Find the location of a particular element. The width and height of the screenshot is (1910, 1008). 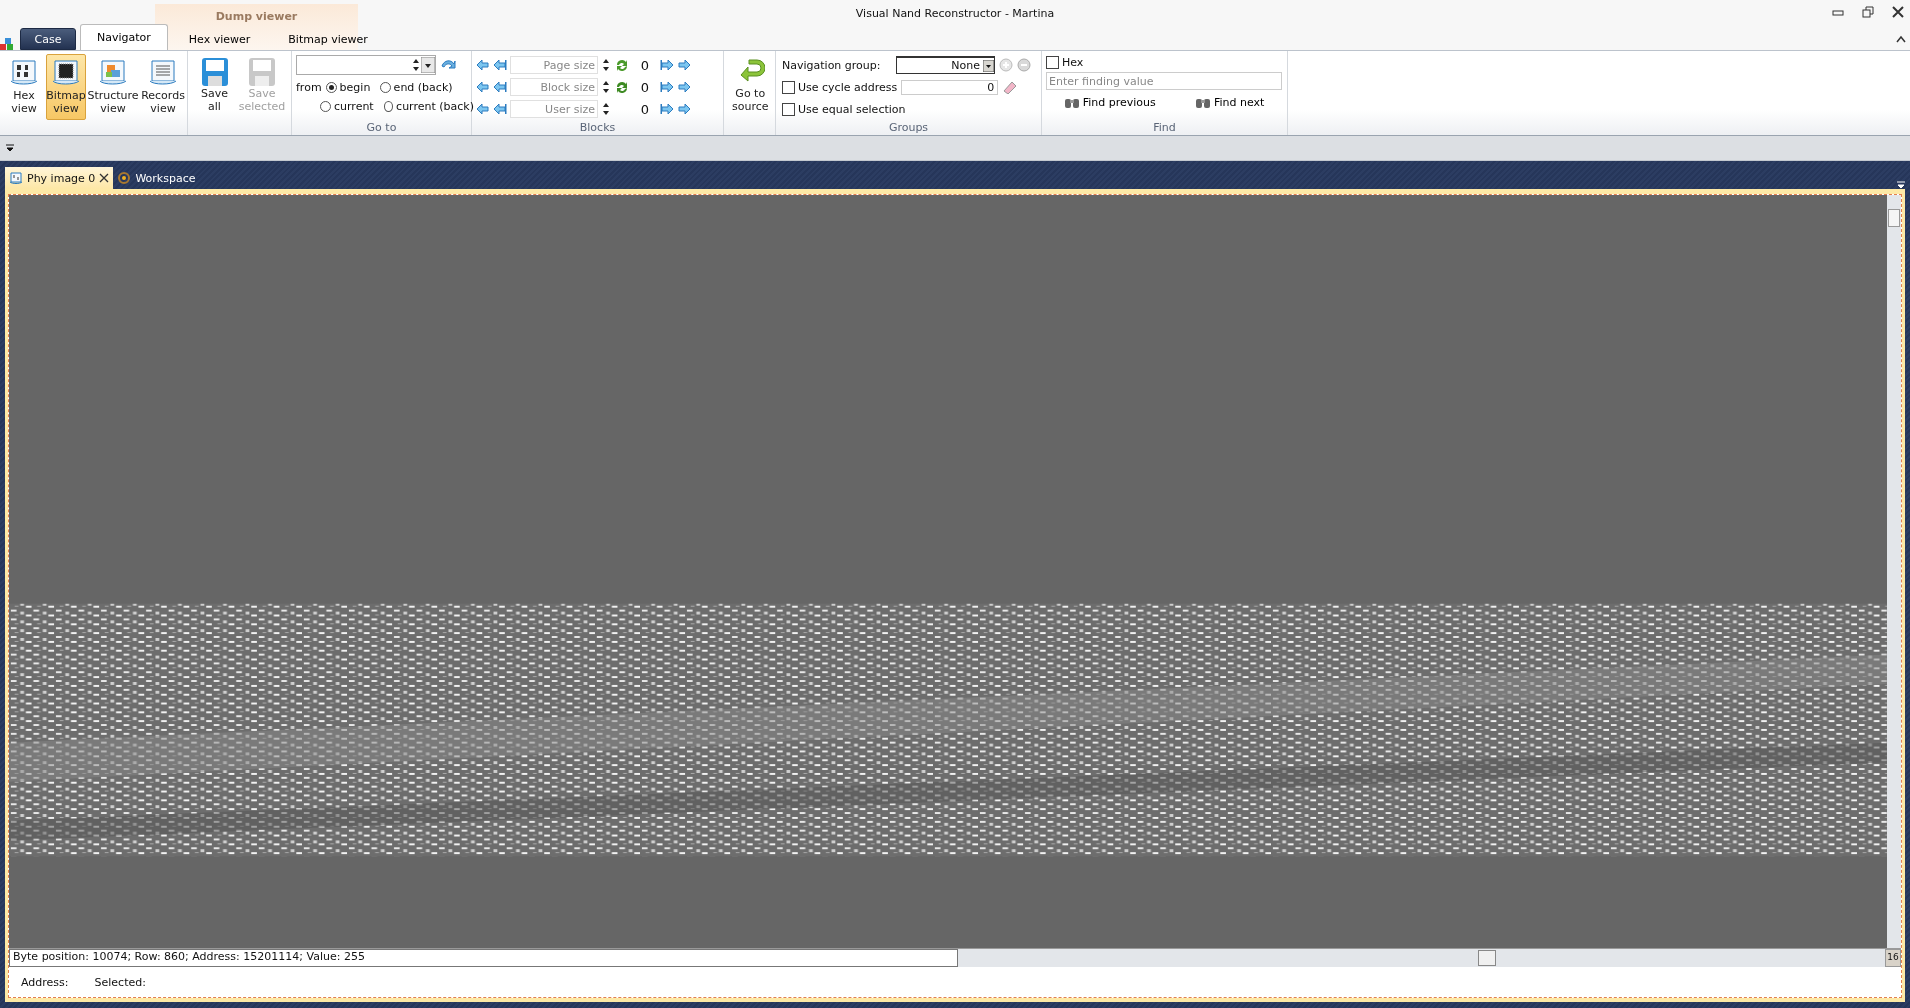

ship-wheel-icon is located at coordinates (124, 178).